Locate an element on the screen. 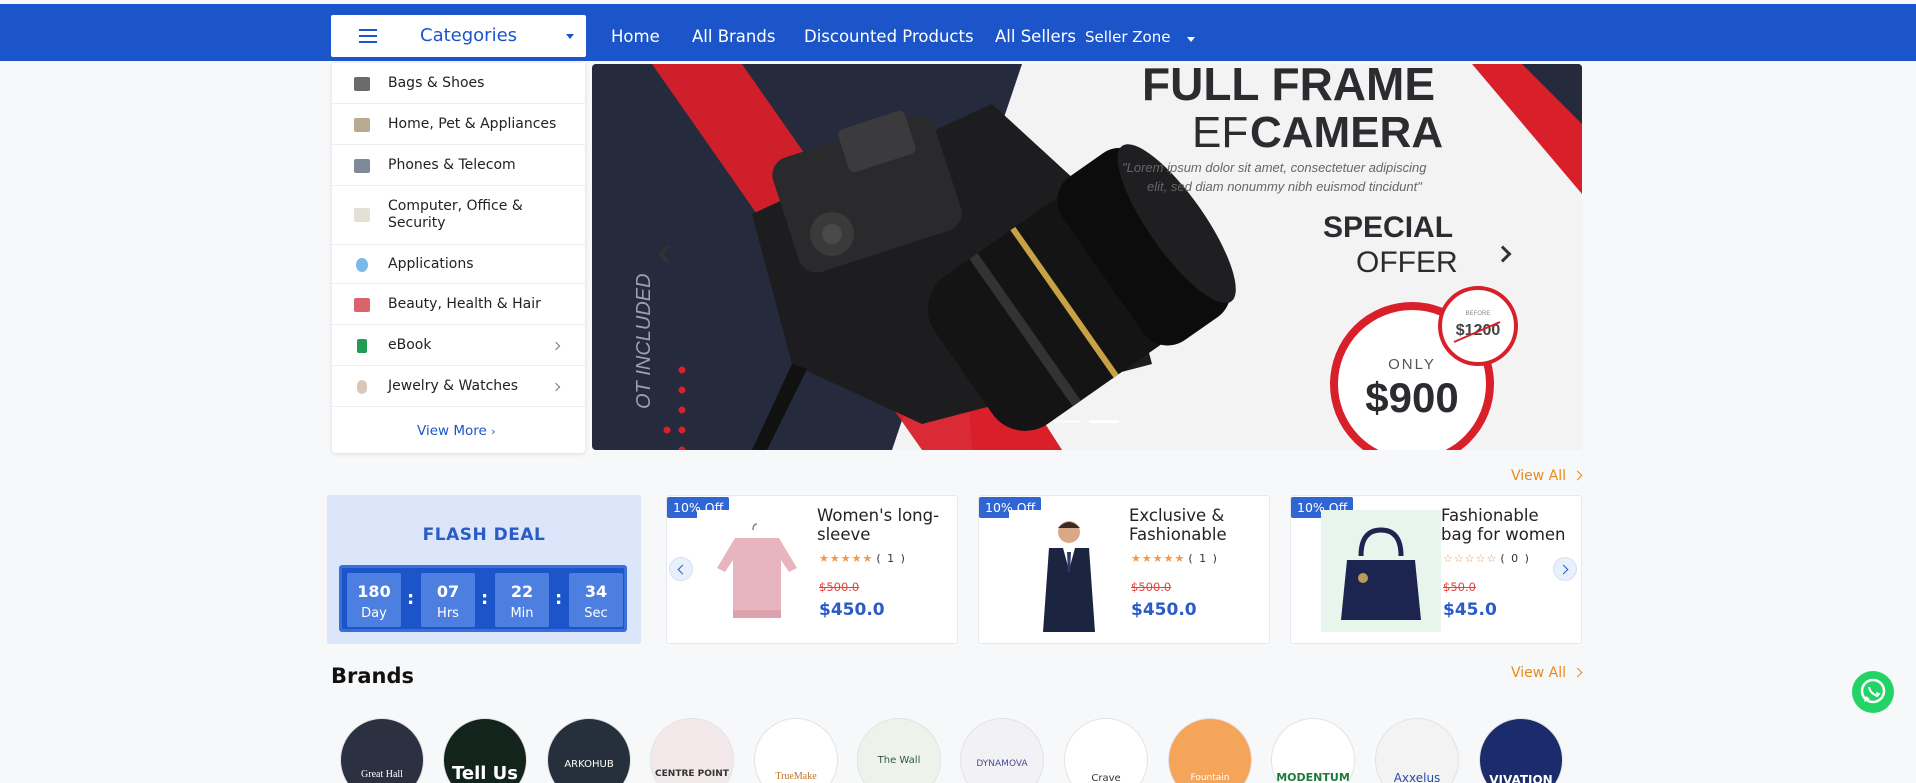 This screenshot has height=783, width=1916. timer-days: 180 Day is located at coordinates (374, 600).